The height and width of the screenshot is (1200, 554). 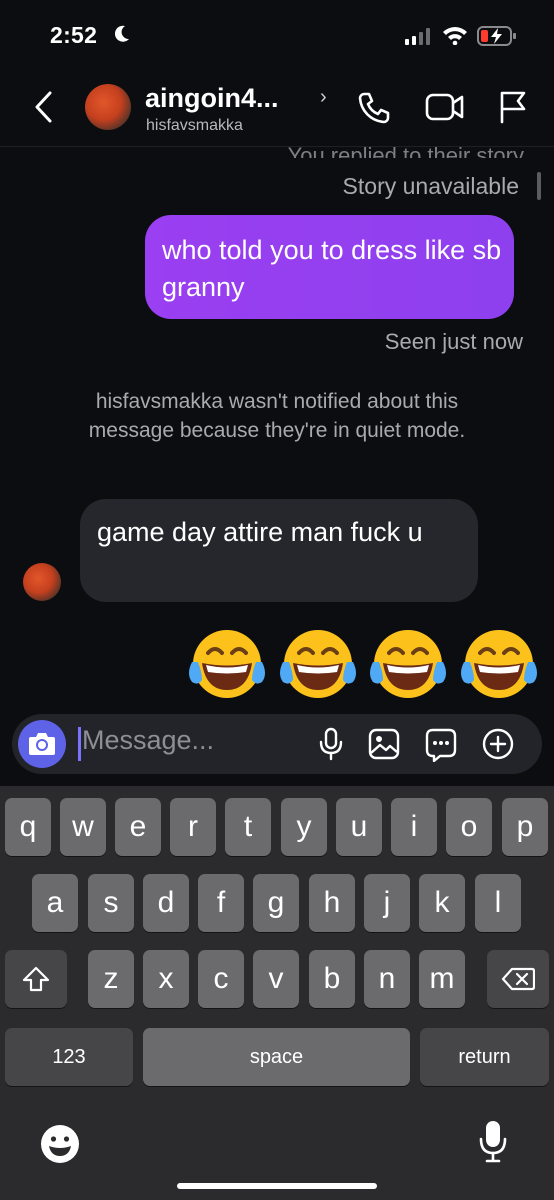 What do you see at coordinates (277, 1186) in the screenshot?
I see `home-indicator` at bounding box center [277, 1186].